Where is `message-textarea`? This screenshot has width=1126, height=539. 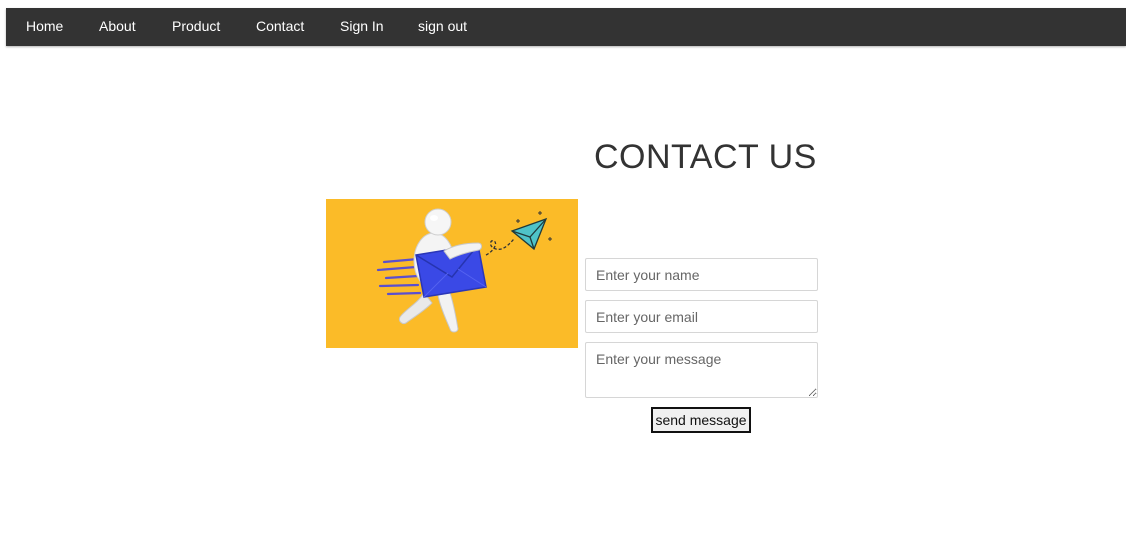
message-textarea is located at coordinates (701, 370).